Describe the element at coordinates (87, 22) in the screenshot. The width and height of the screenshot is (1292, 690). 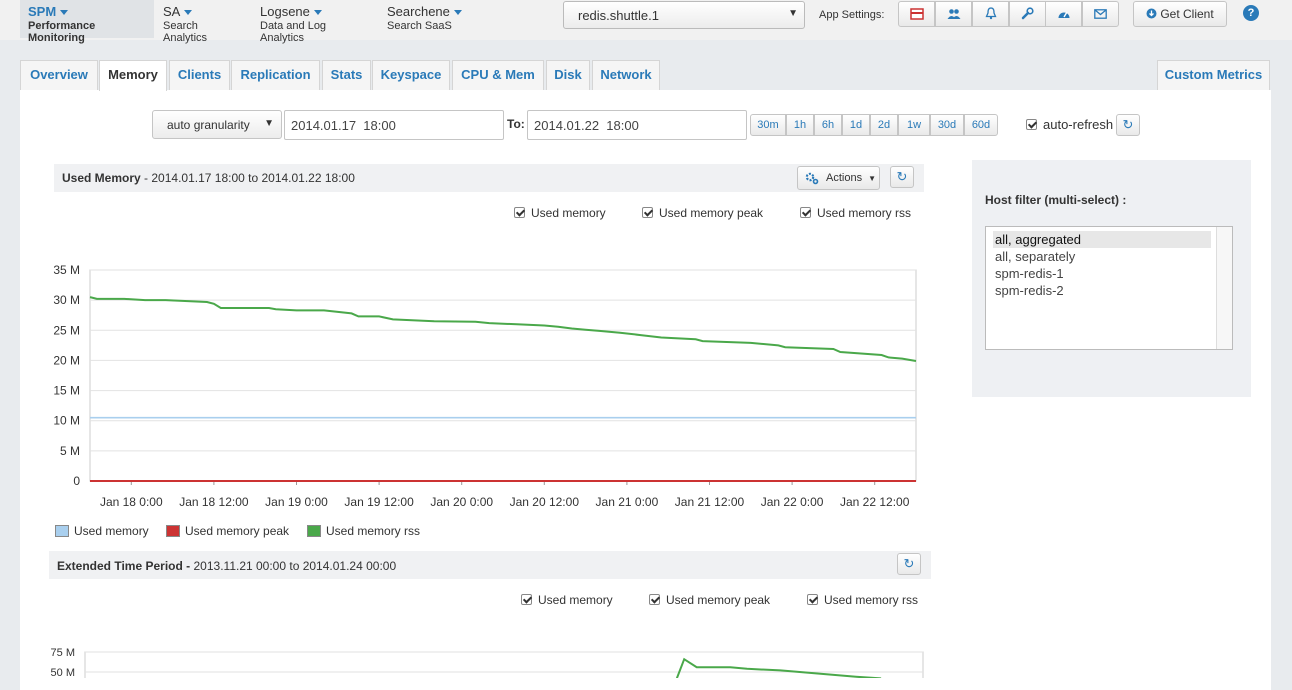
I see `product-spm: SPM Performance Monitoring` at that location.